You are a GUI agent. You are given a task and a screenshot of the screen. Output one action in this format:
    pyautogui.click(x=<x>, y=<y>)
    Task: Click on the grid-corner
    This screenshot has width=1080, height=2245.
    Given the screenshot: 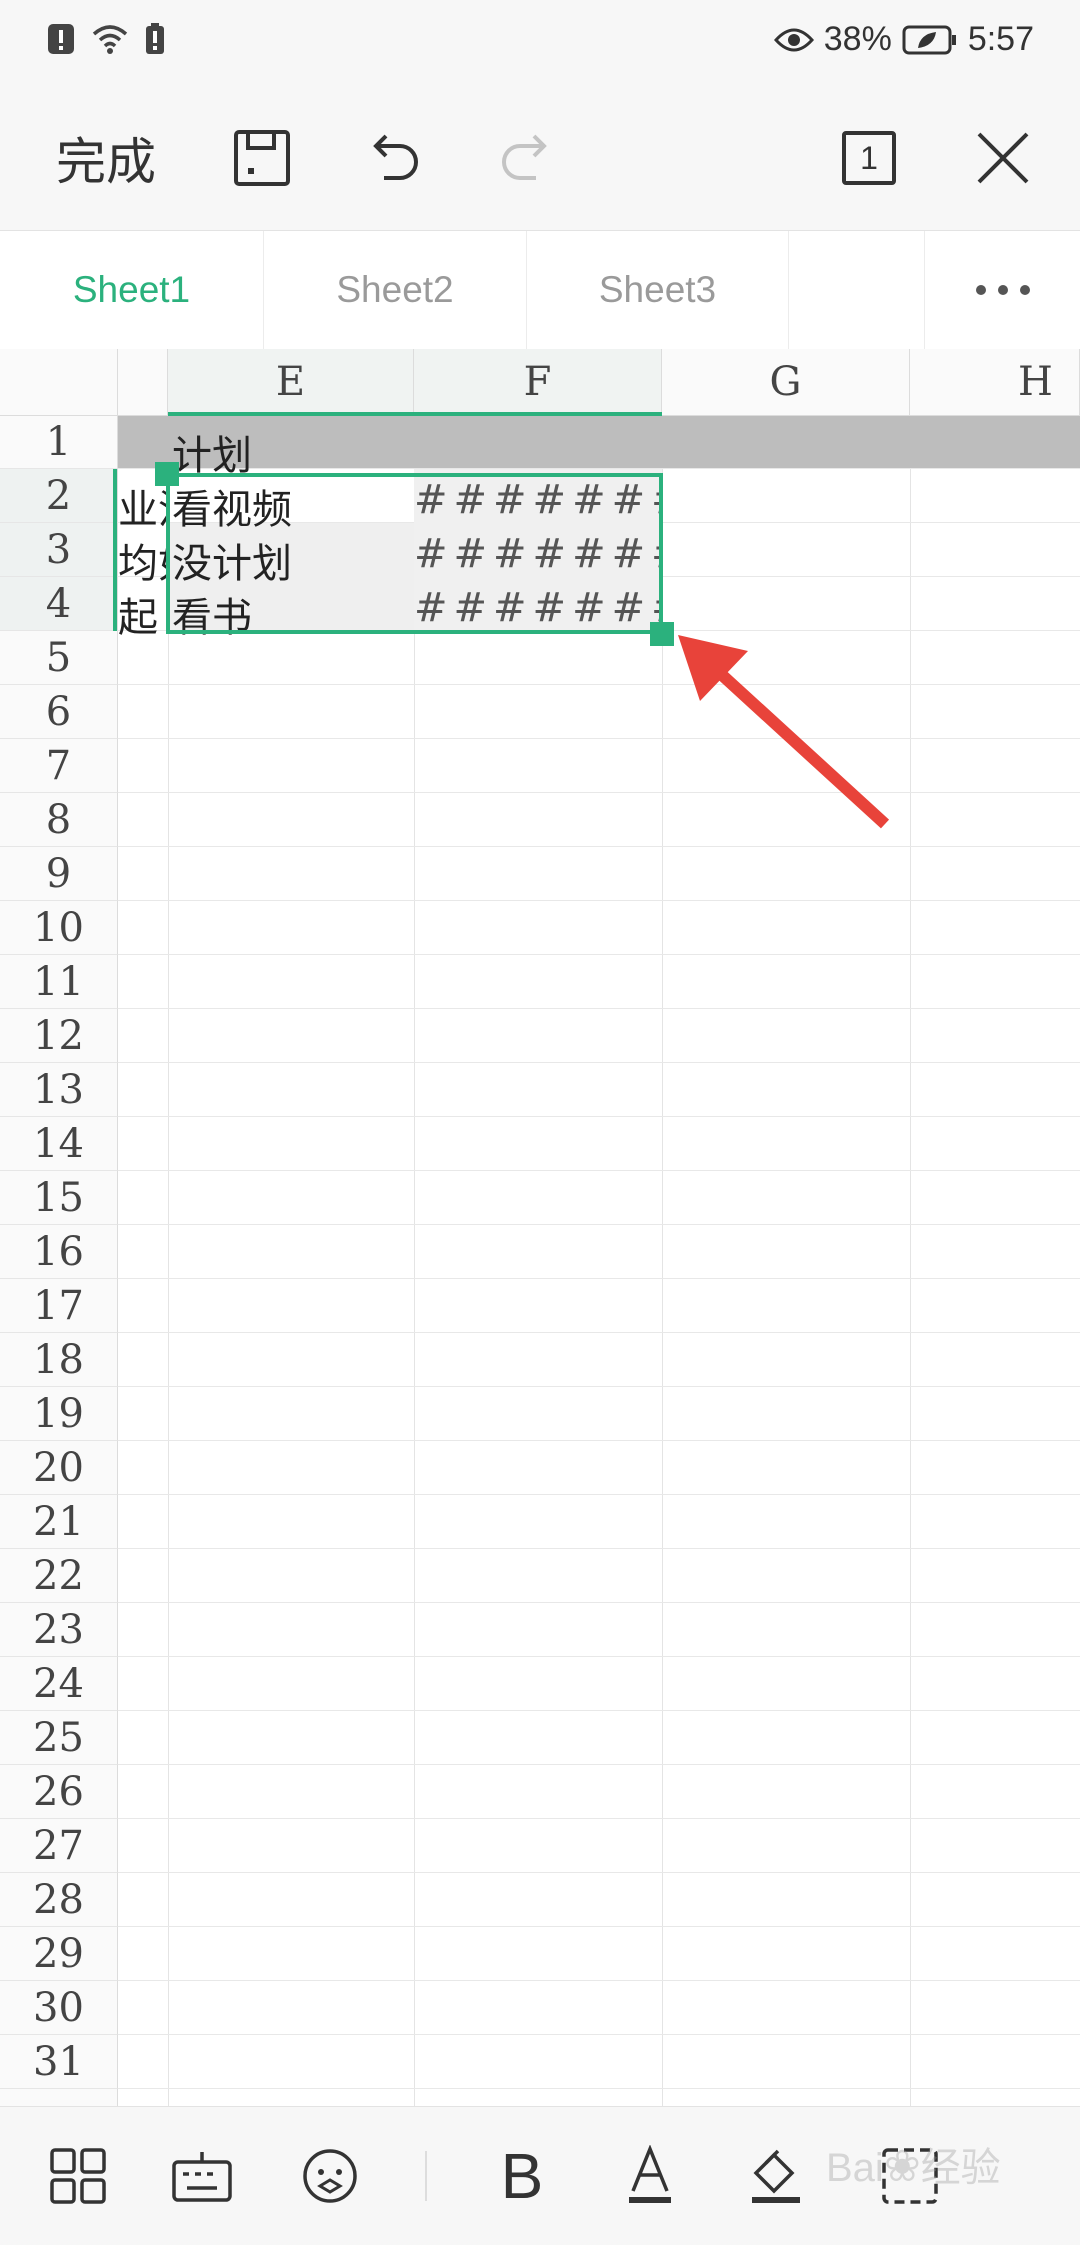 What is the action you would take?
    pyautogui.click(x=59, y=382)
    